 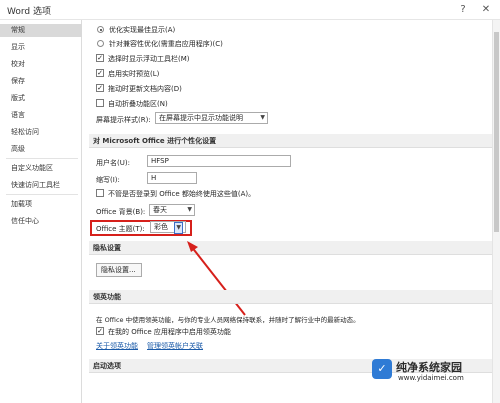 What do you see at coordinates (100, 331) in the screenshot?
I see `checkbox-linkedin: ✓` at bounding box center [100, 331].